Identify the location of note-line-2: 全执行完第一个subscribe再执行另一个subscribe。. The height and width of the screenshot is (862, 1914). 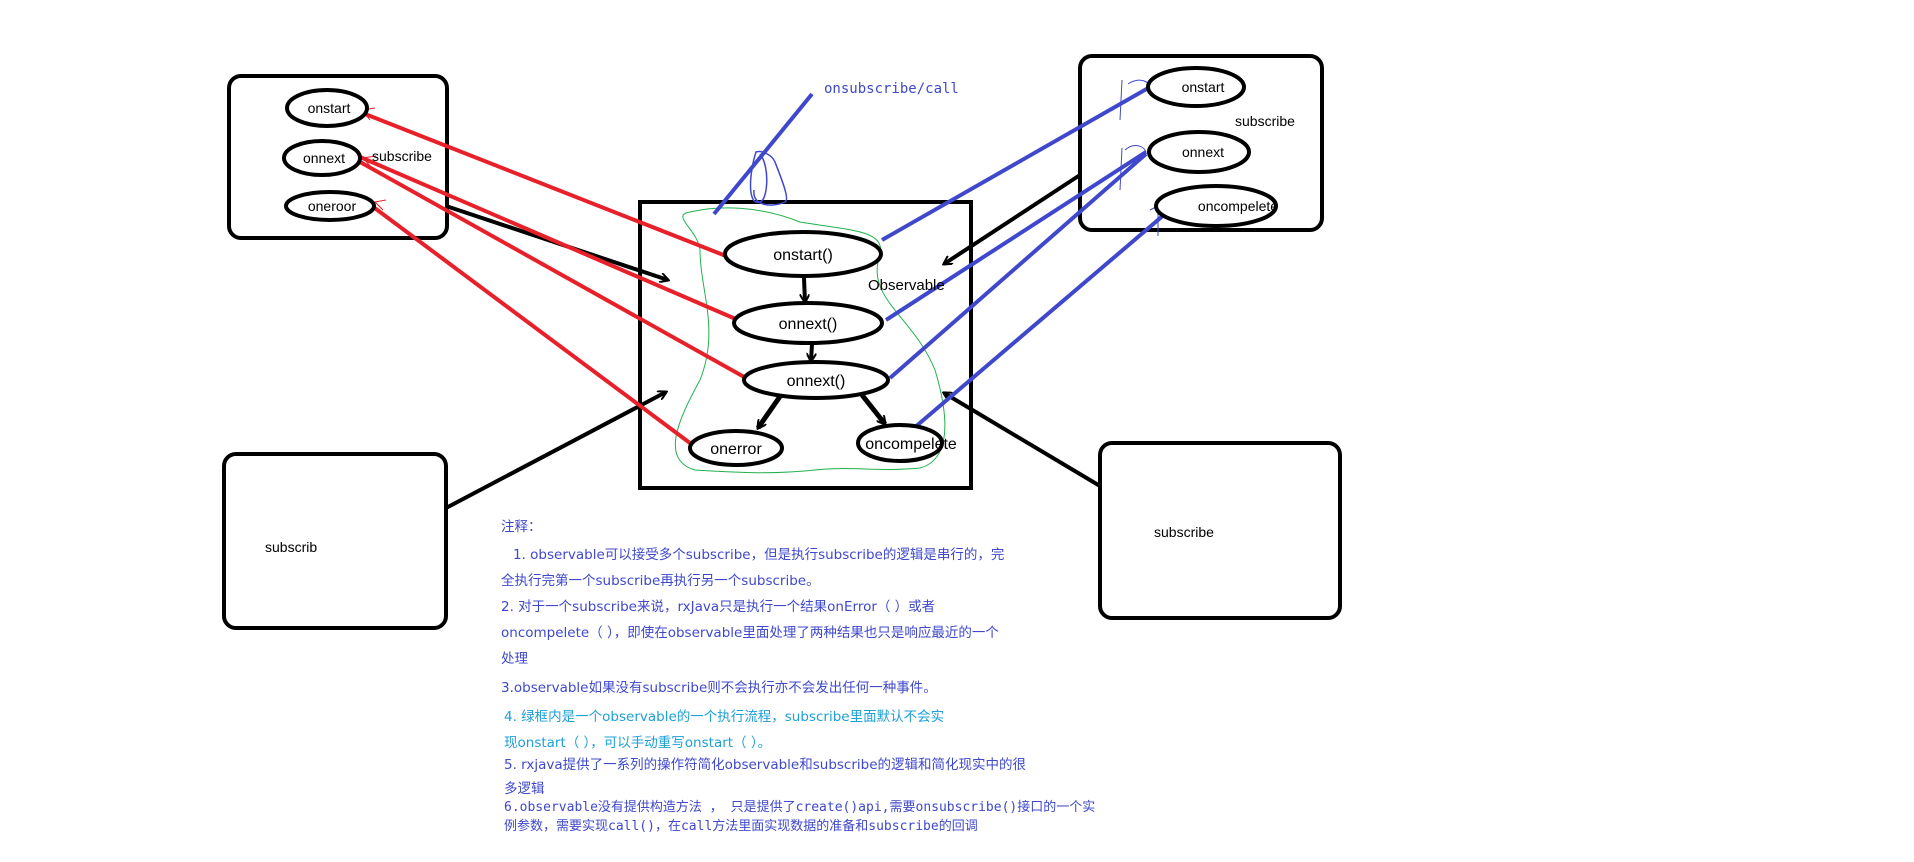
(660, 581).